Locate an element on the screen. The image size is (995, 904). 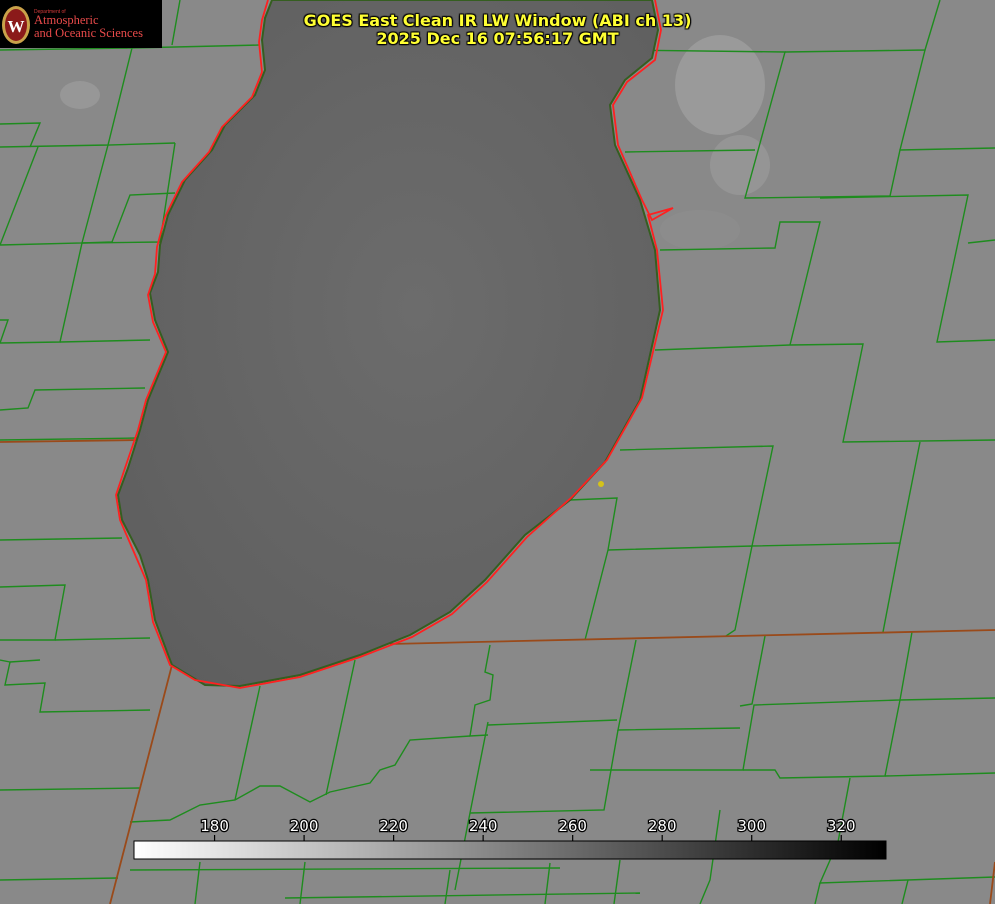
colorbar-tick-label: 300 is located at coordinates (751, 826).